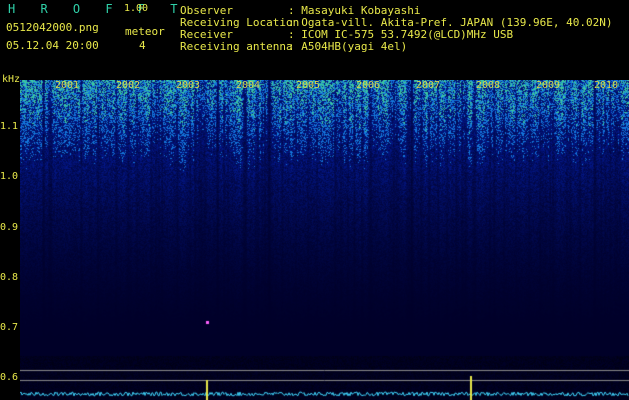  What do you see at coordinates (488, 85) in the screenshot?
I see `year-label: 2008` at bounding box center [488, 85].